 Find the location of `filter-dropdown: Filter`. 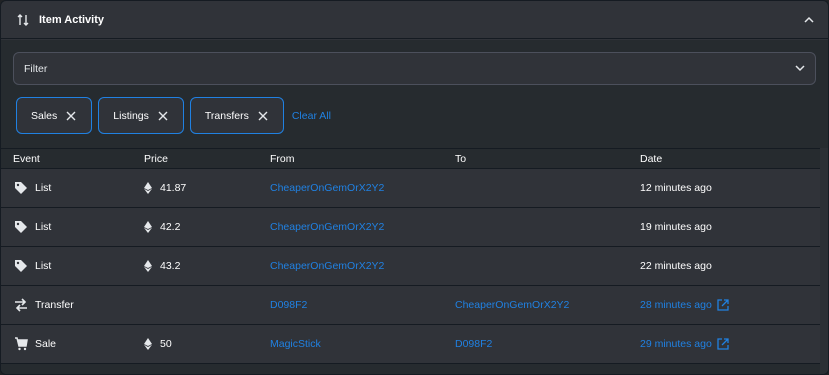

filter-dropdown: Filter is located at coordinates (414, 68).